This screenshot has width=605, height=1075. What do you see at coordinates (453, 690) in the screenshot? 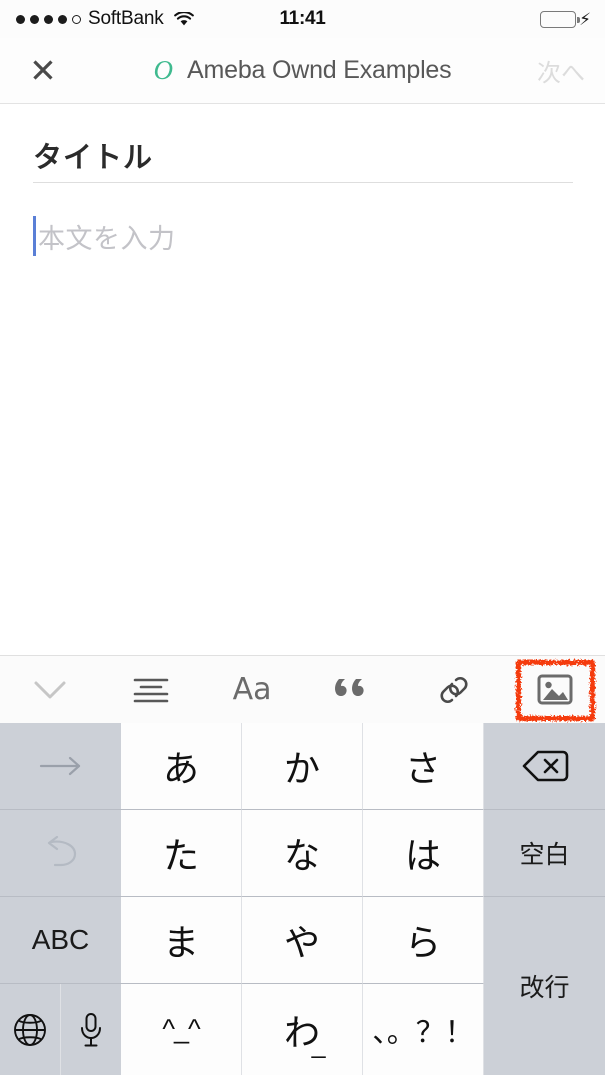
I see `link-icon` at bounding box center [453, 690].